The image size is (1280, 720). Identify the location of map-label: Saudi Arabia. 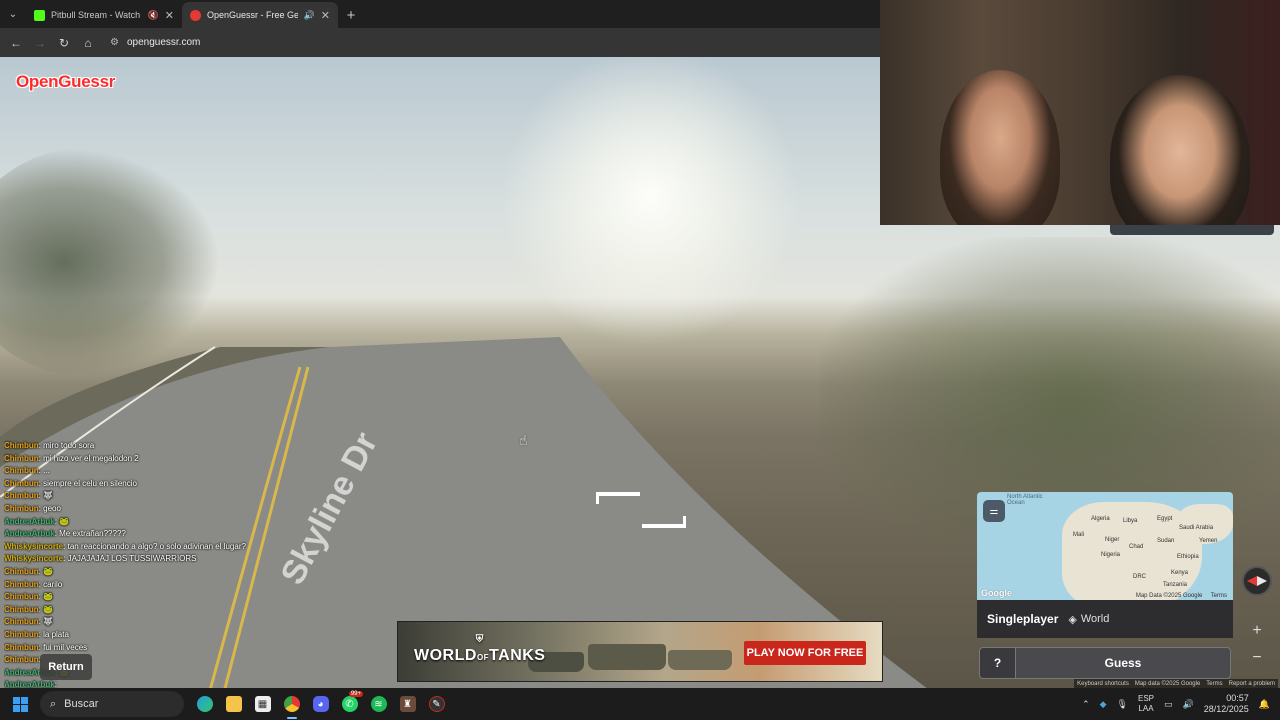
(1196, 528).